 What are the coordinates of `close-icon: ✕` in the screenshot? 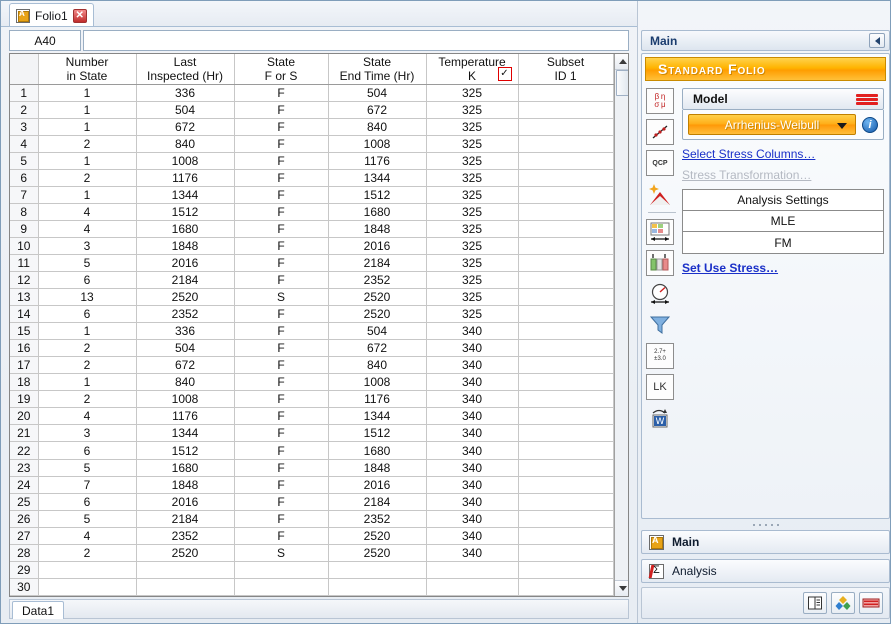 It's located at (79, 15).